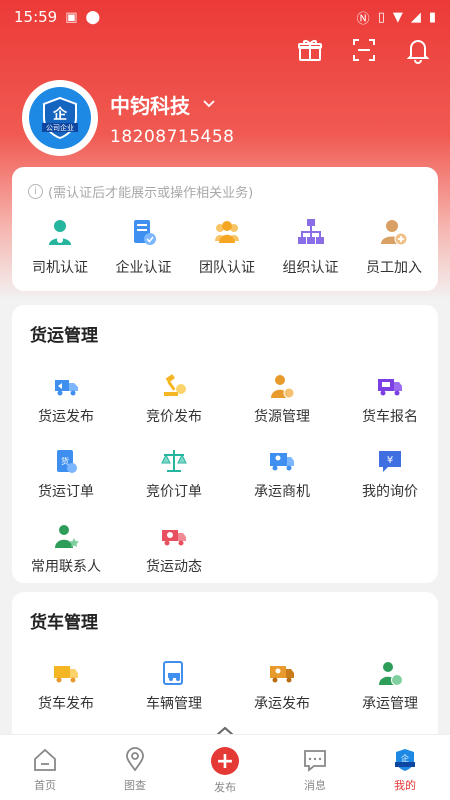 The image size is (450, 800). I want to click on status-bar: 15:59 ▣ ⬤ Ⓝ ▯ ▼ ◢ ▮, so click(225, 17).